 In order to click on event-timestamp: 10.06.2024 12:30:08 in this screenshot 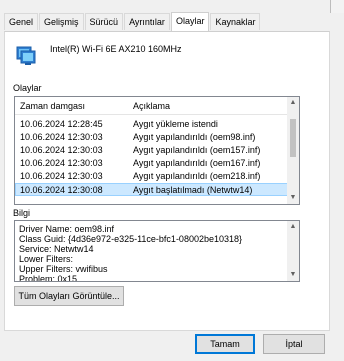, I will do `click(61, 190)`.